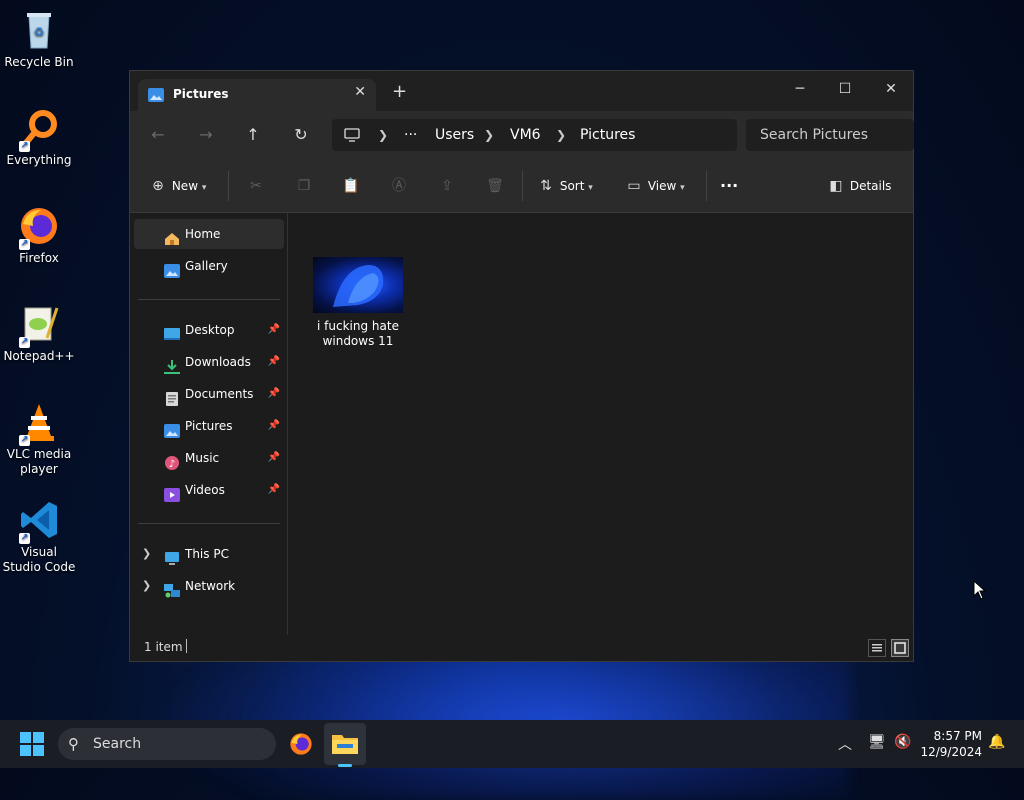 The height and width of the screenshot is (800, 1024). Describe the element at coordinates (410, 135) in the screenshot. I see `address-more: ···` at that location.